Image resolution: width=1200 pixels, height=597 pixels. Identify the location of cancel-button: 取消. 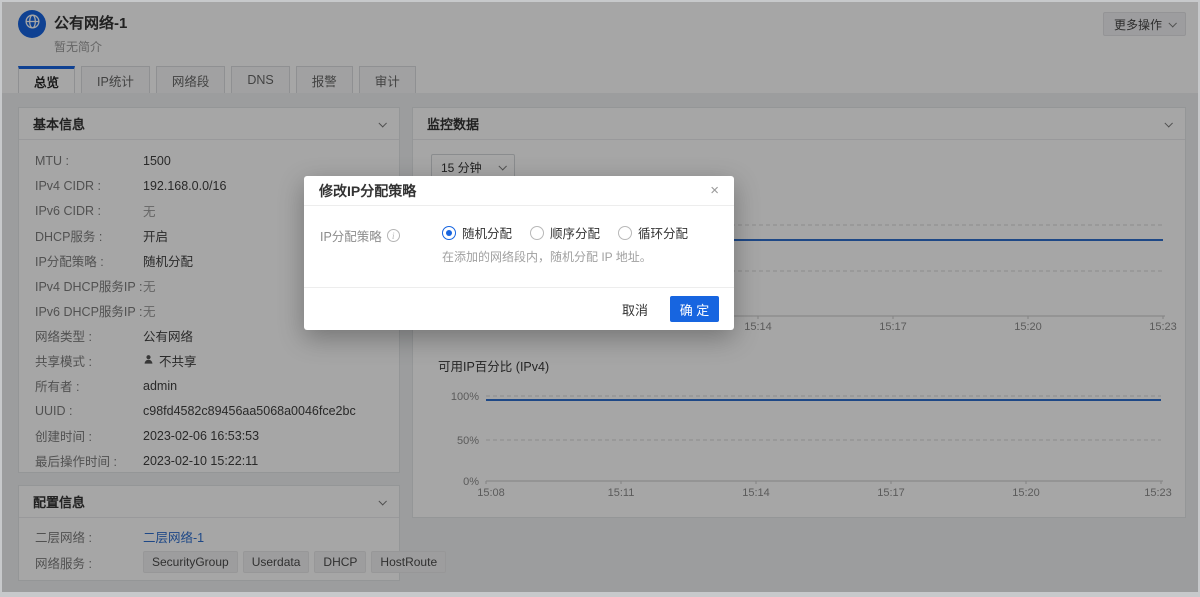
(635, 309).